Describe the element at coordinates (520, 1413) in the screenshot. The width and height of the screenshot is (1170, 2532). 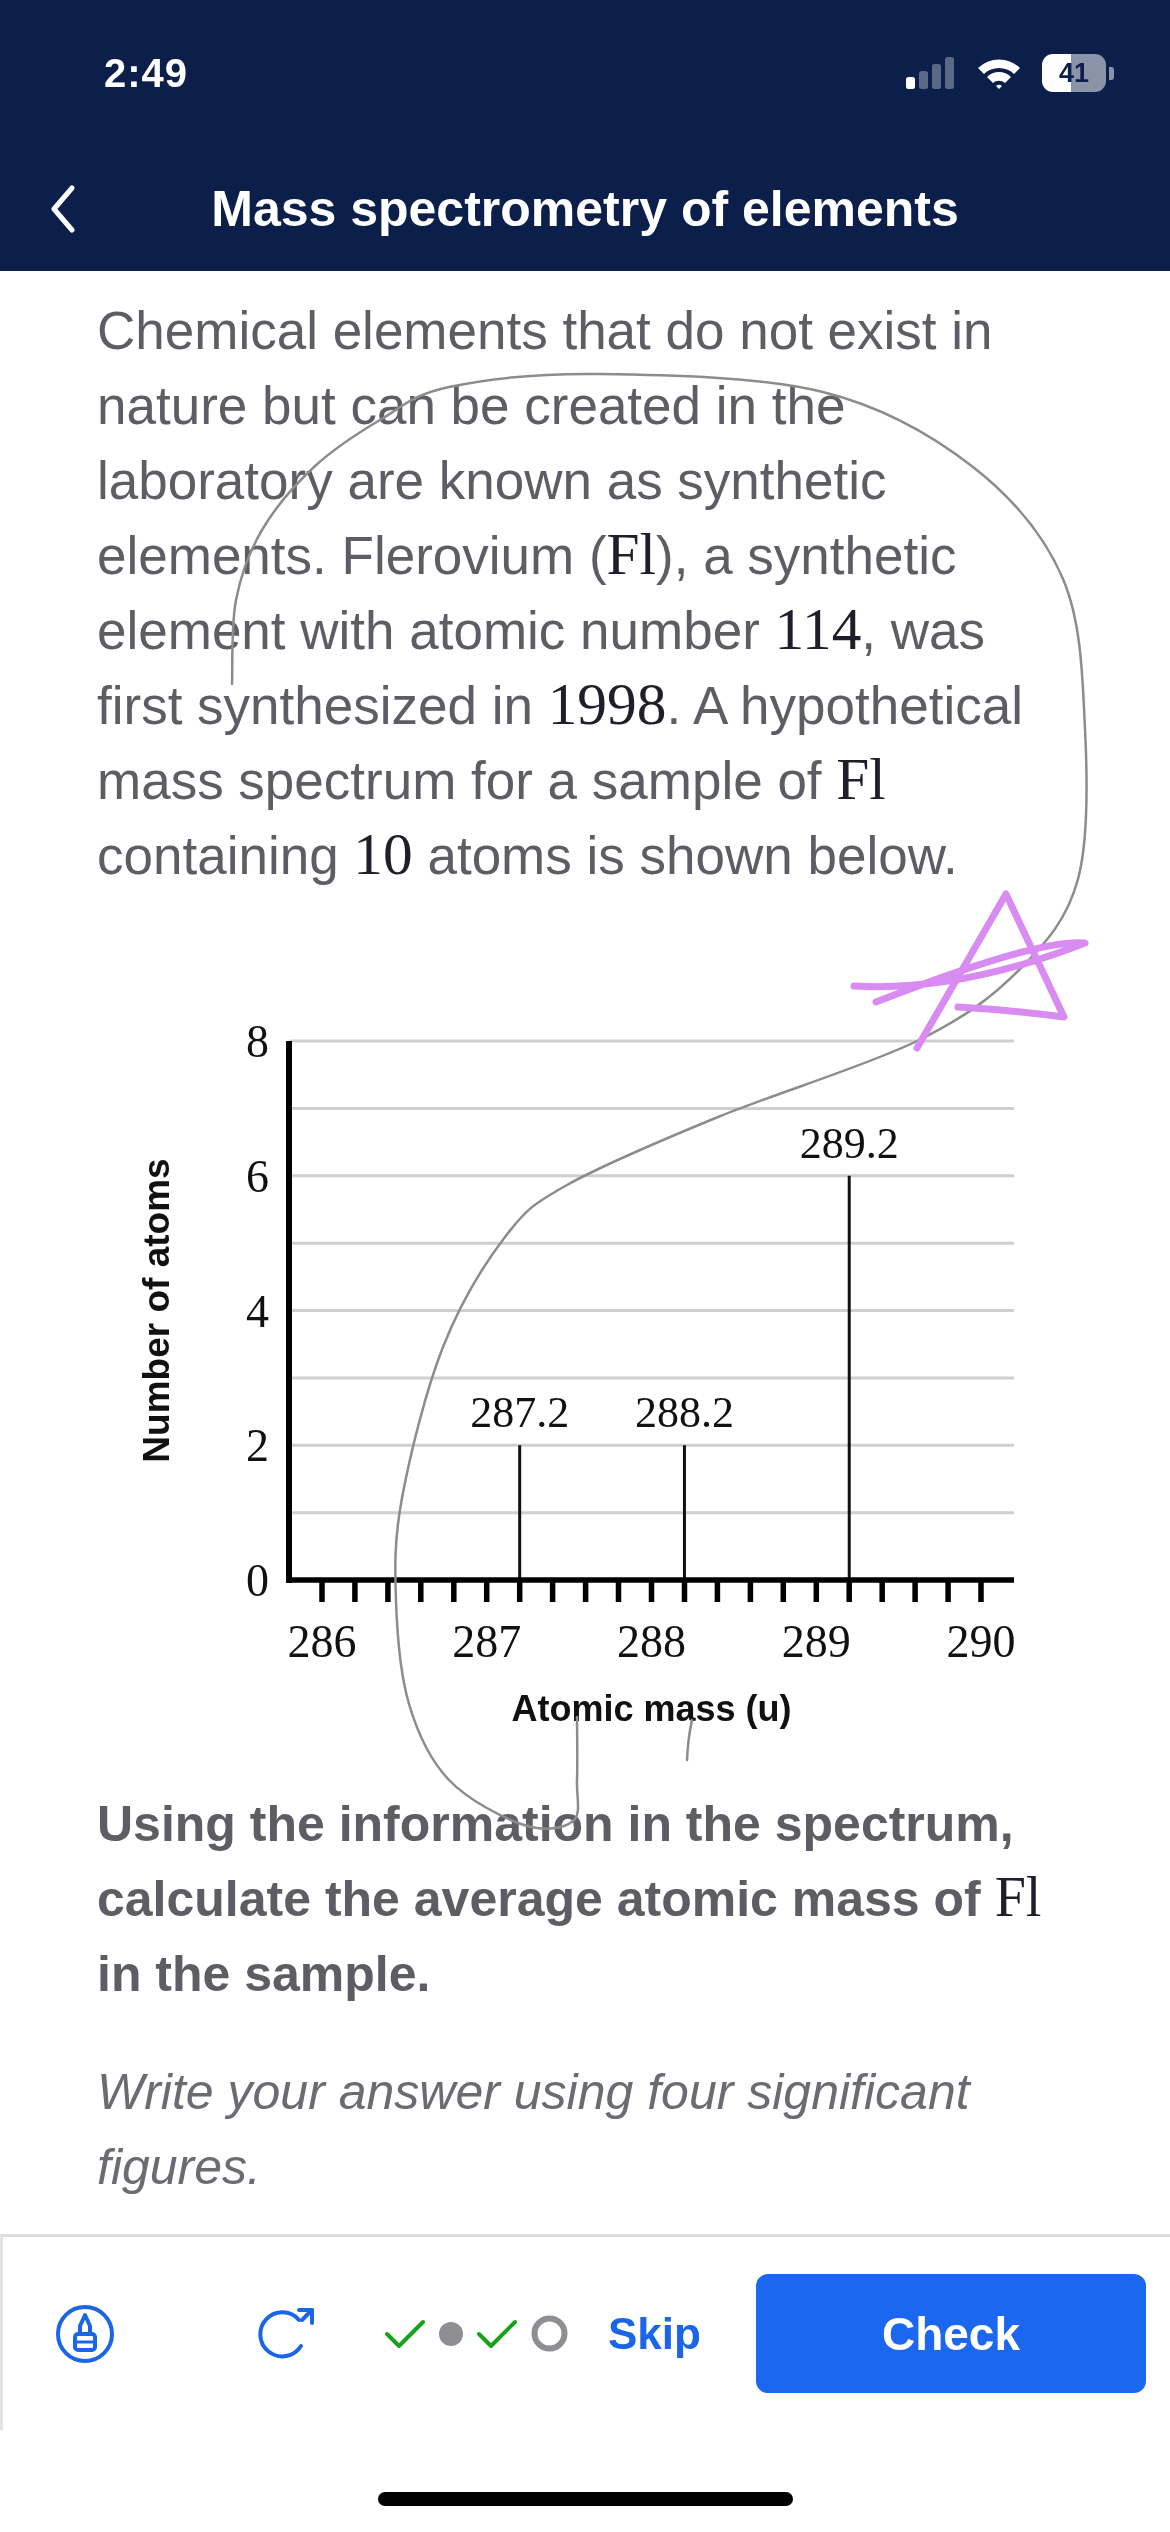
I see `peak-label: 287.2` at that location.